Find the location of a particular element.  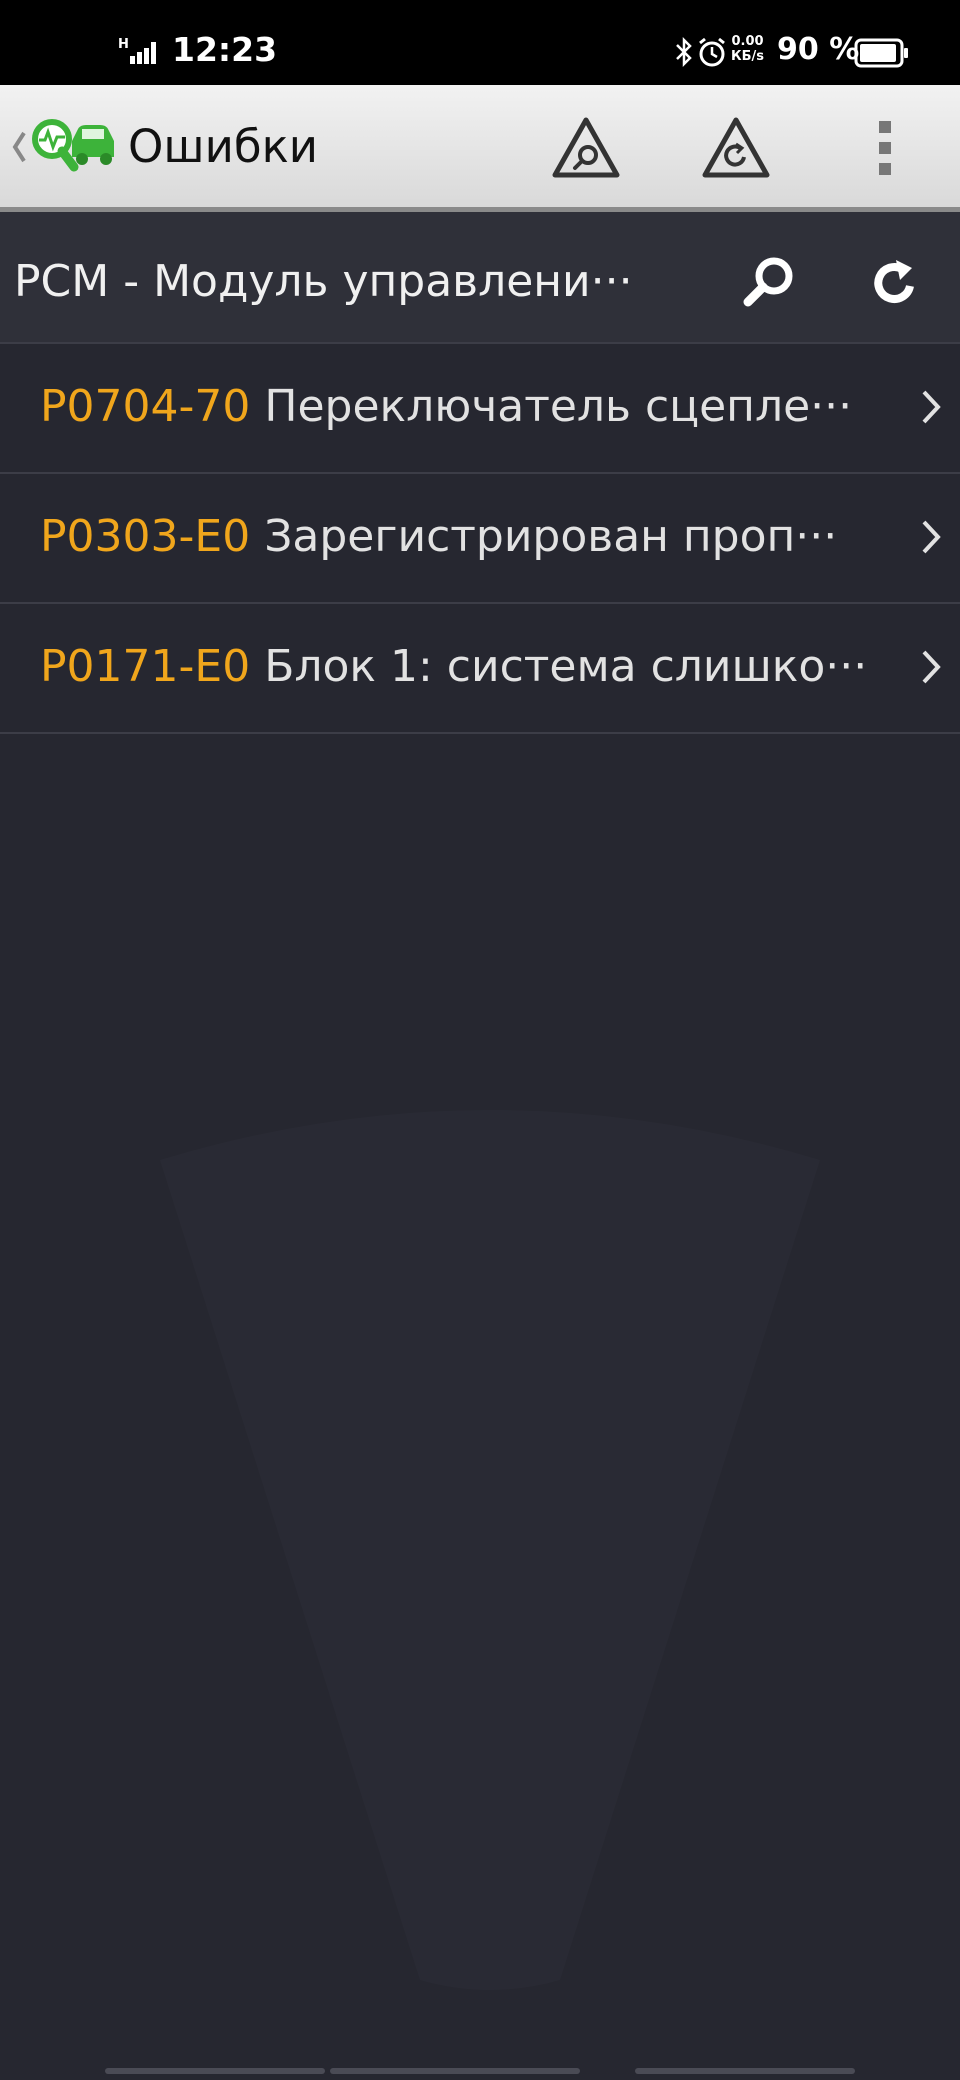

error-row: P0303-E0 Зарегистрирован проп··· is located at coordinates (480, 539).